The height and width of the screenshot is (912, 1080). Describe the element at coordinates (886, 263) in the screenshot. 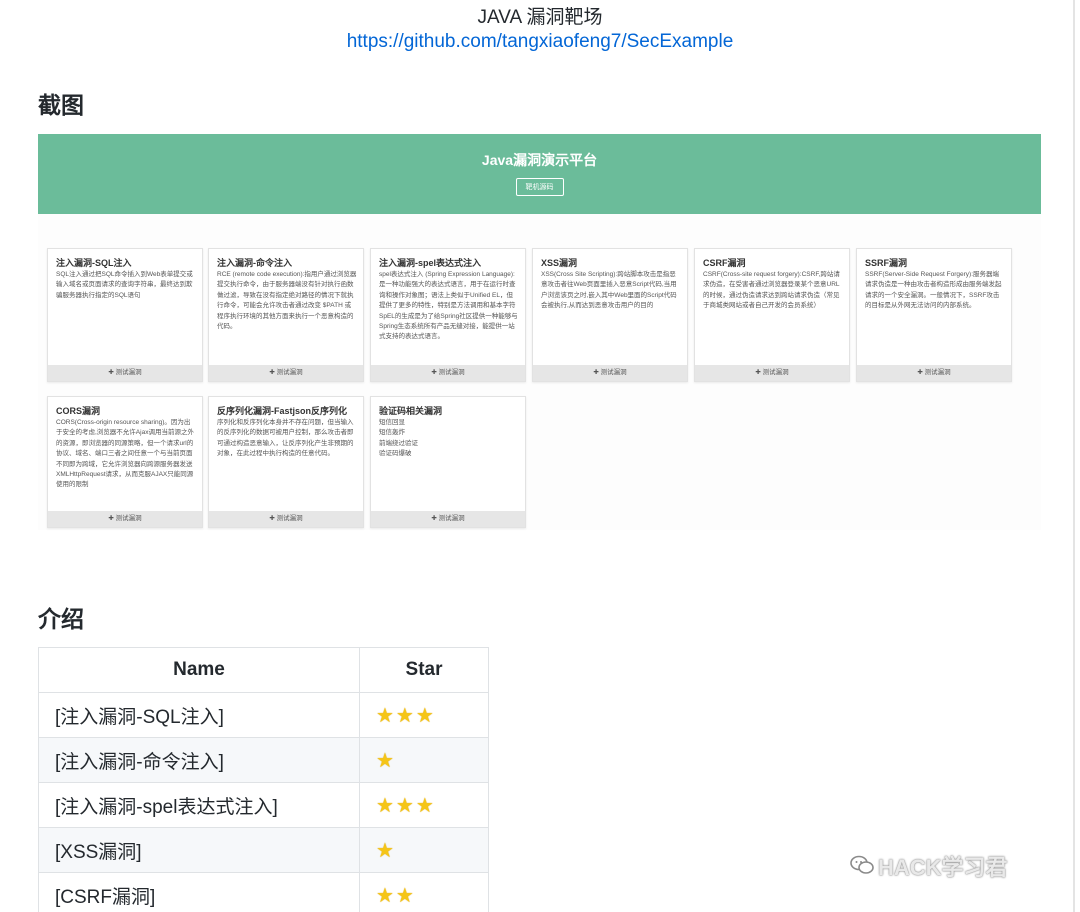

I see `card-title: SSRF漏洞` at that location.